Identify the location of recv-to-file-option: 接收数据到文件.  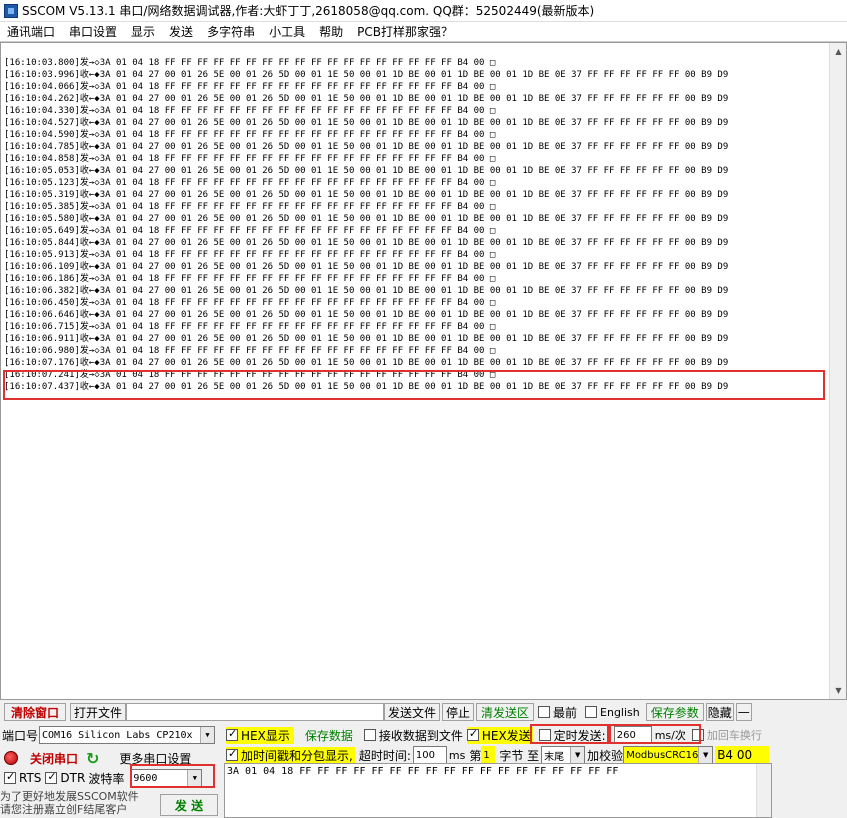
(413, 735).